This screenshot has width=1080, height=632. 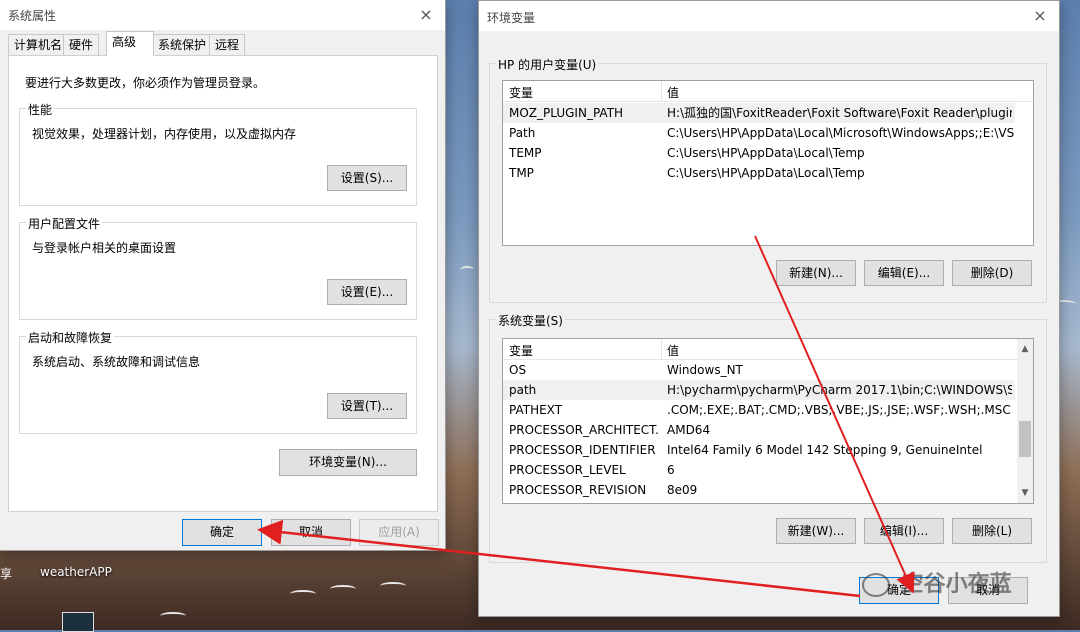 I want to click on title-bar: 环境变量 ×, so click(x=769, y=16).